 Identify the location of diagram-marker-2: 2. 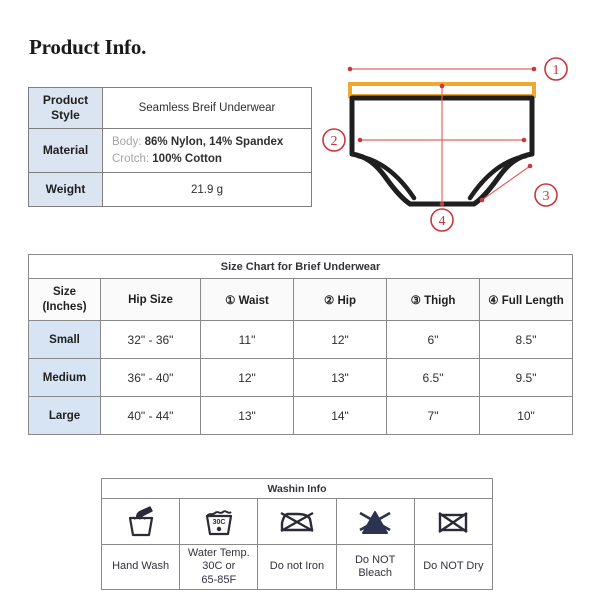
(334, 140).